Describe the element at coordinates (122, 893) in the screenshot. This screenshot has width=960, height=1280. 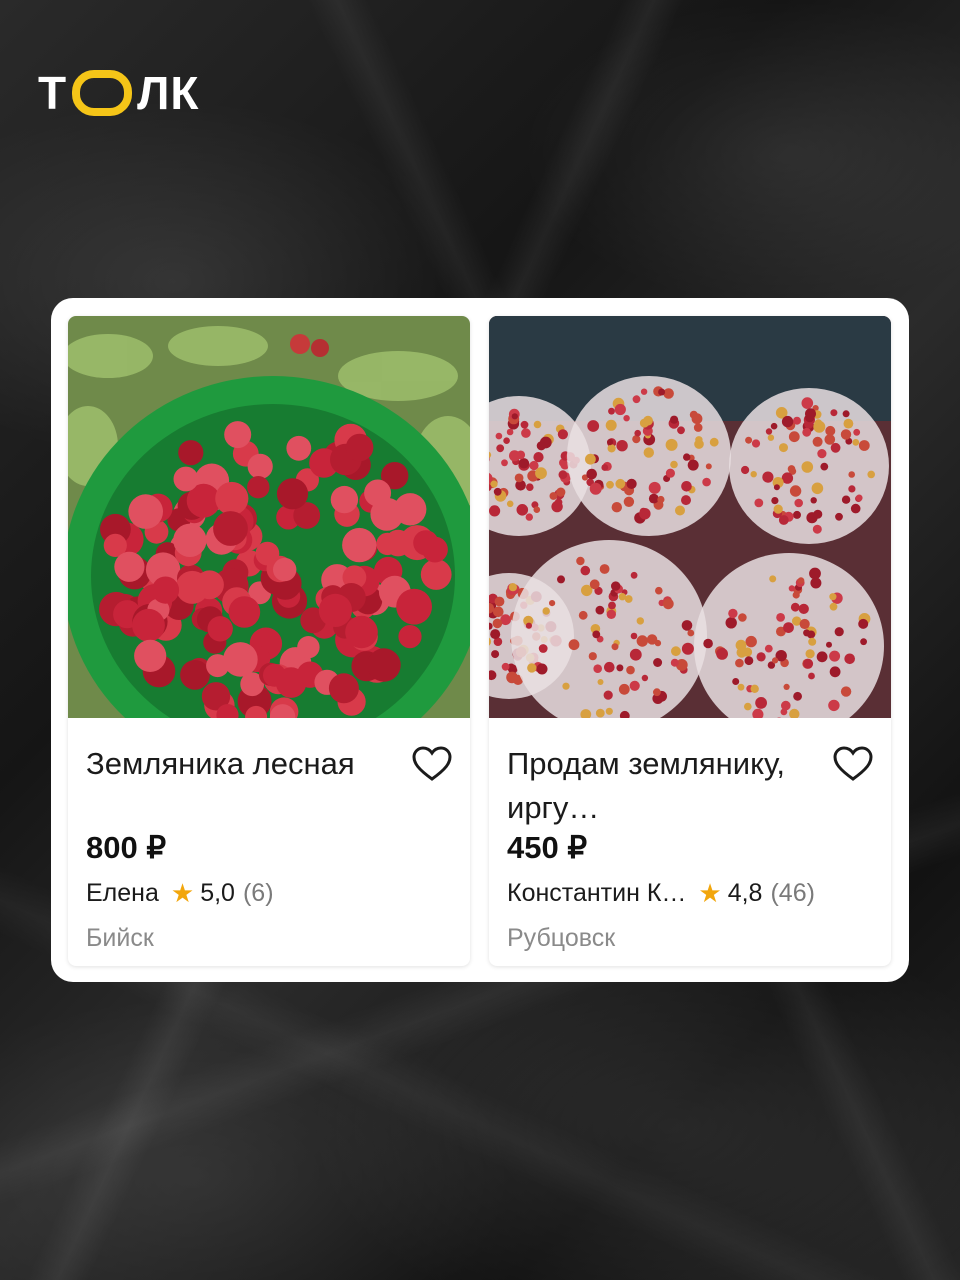
I see `seller-name: Елена` at that location.